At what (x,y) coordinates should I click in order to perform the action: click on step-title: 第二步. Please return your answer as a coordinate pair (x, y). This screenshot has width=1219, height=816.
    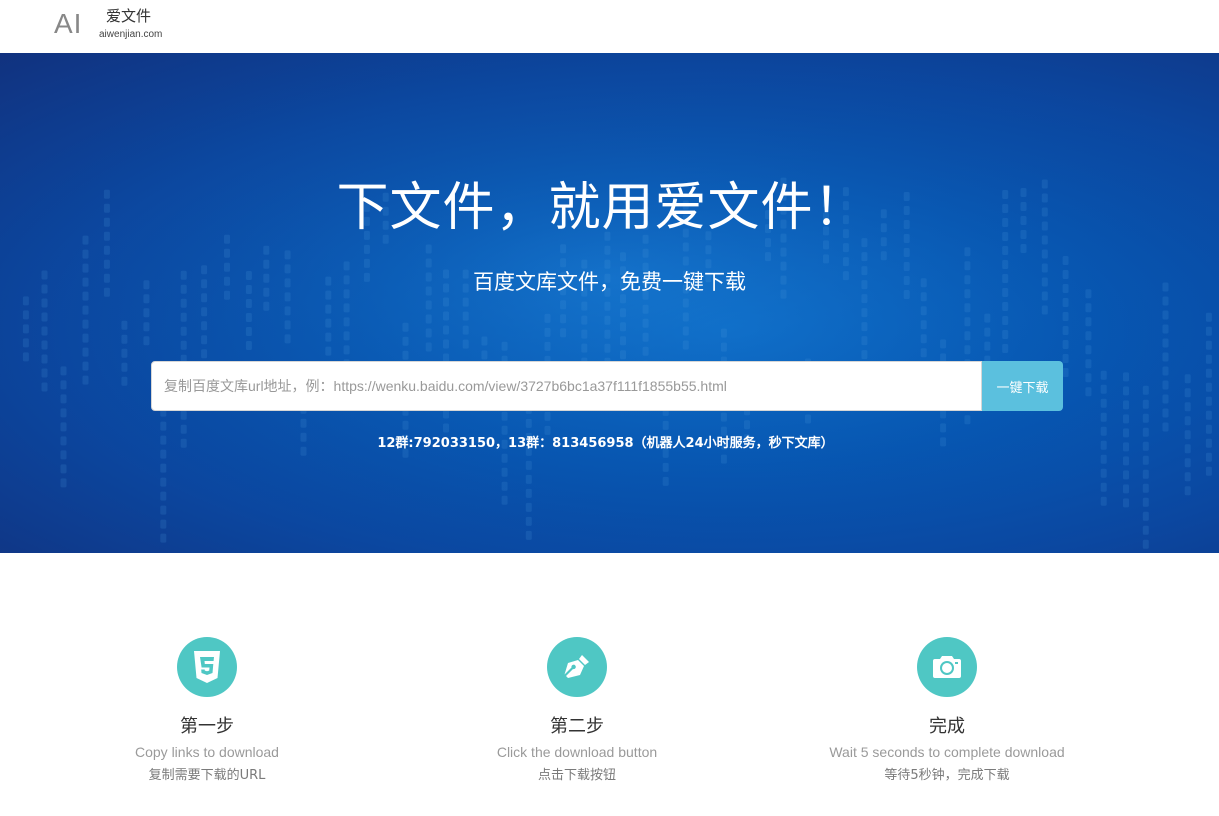
    Looking at the image, I should click on (577, 726).